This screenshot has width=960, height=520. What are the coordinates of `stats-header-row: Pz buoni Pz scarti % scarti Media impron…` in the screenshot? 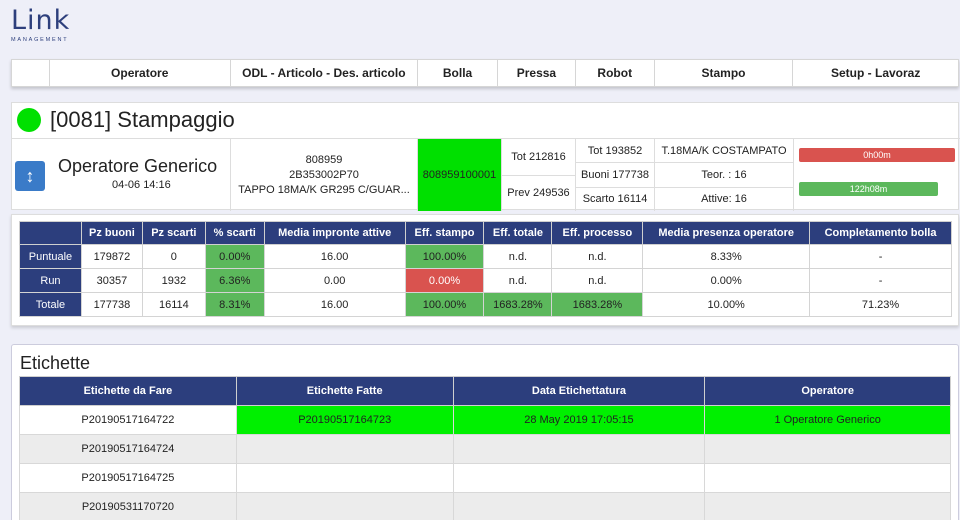 It's located at (485, 233).